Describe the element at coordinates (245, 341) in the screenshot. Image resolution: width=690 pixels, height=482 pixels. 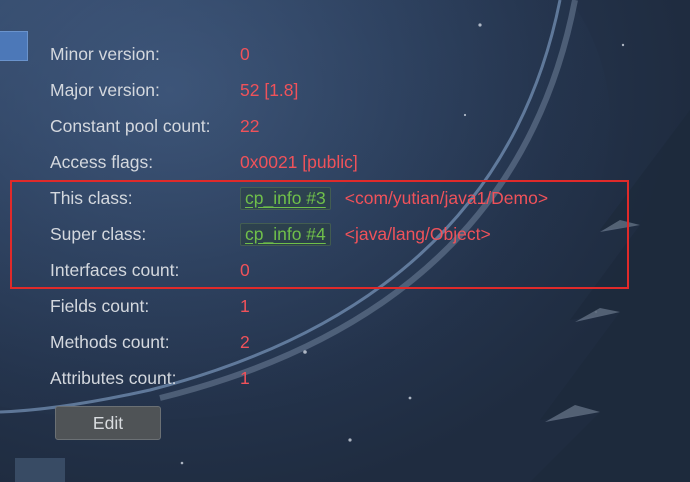
I see `methods-count-value: 2` at that location.